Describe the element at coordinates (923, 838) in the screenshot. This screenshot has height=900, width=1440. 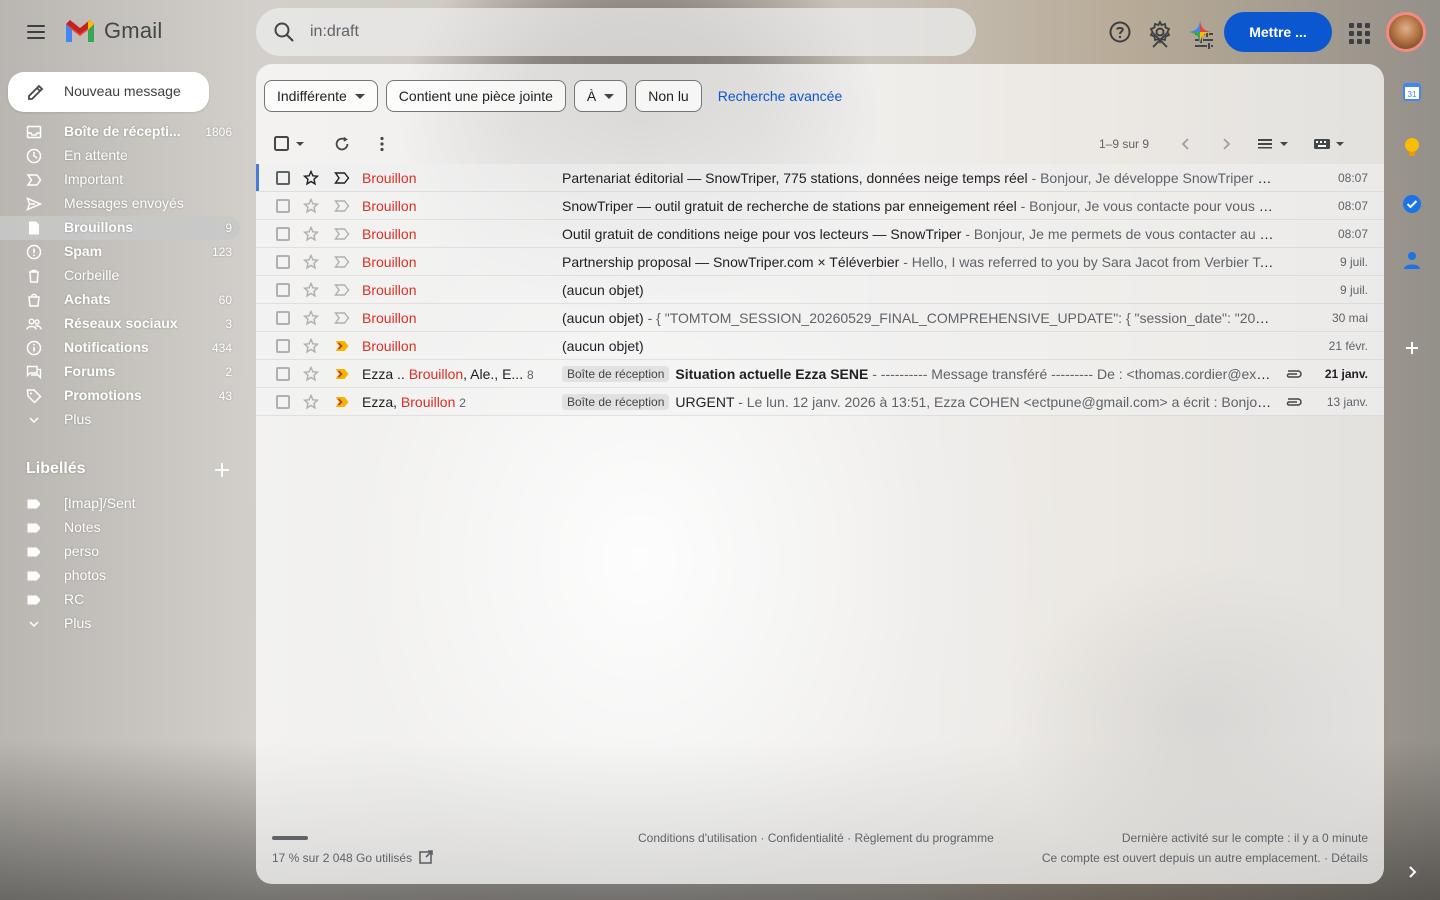
I see `program-policy-link: Règlement du programme` at that location.